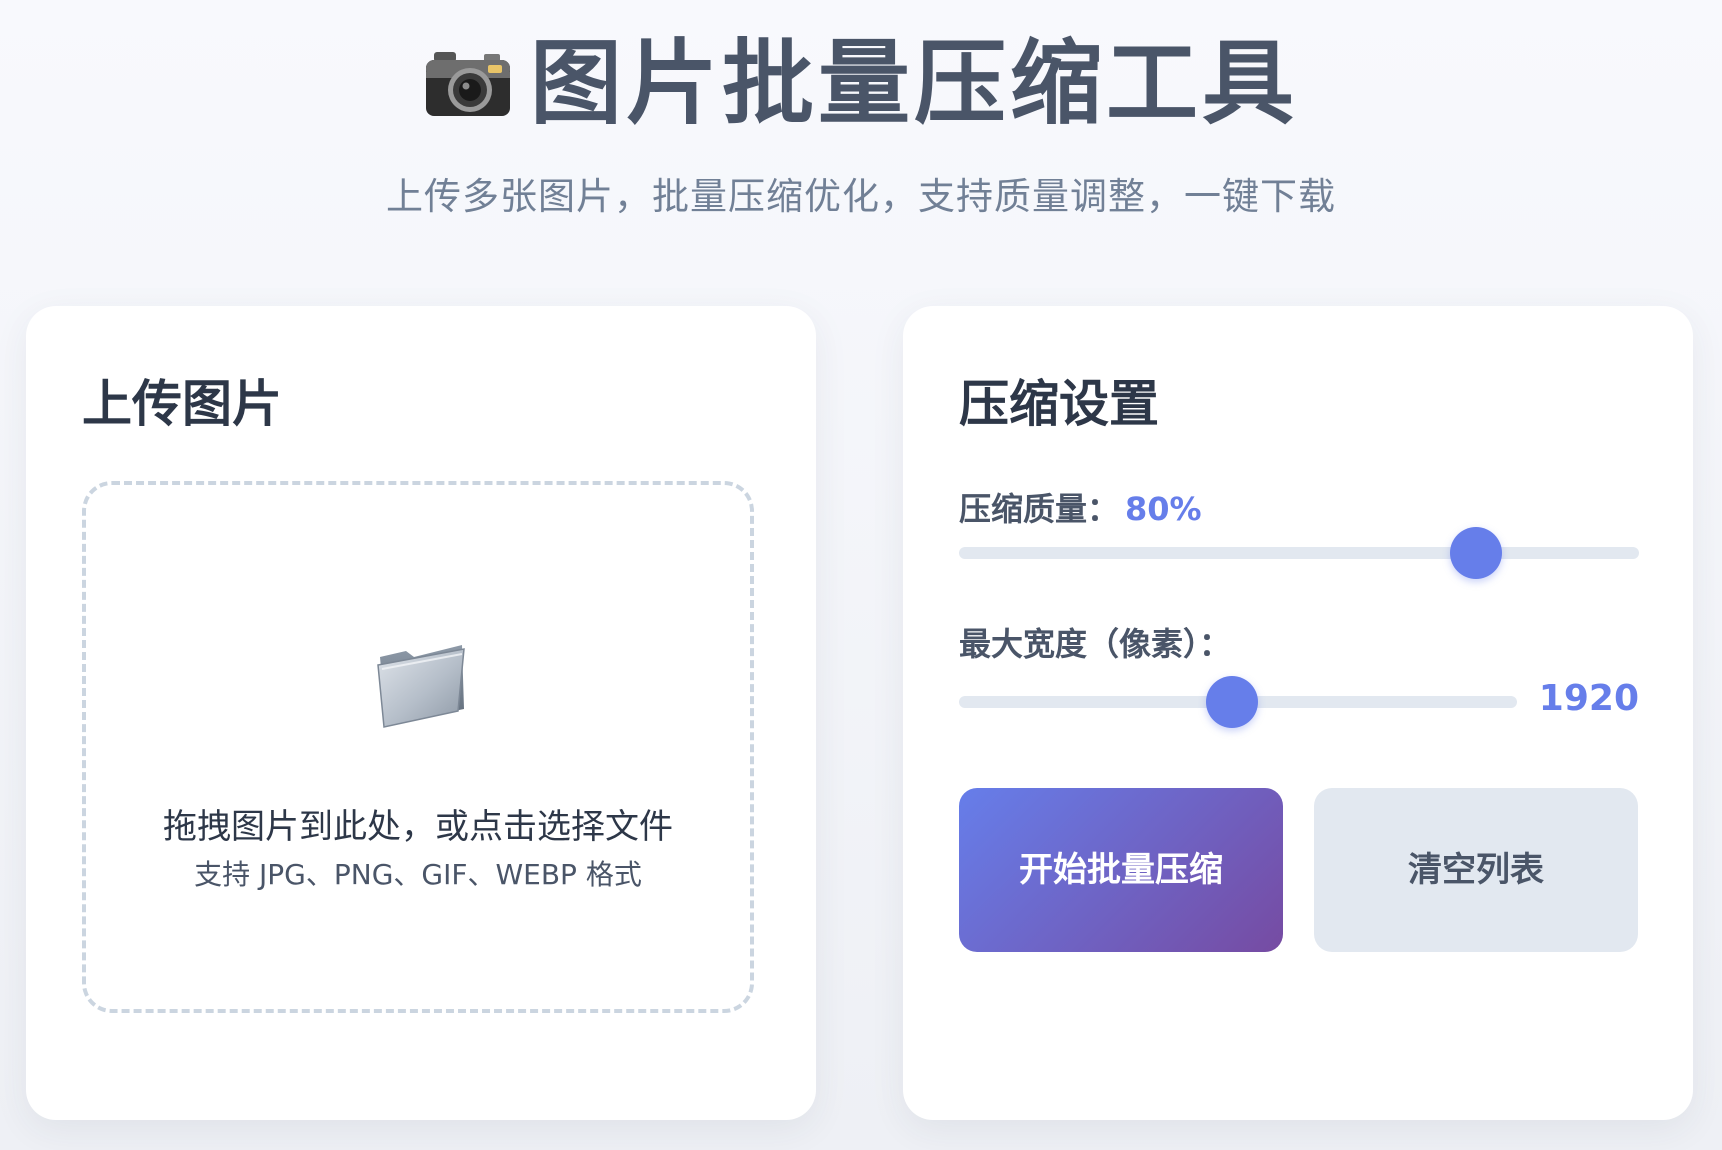 The image size is (1722, 1150). I want to click on upload-card-title: 上传图片, so click(182, 404).